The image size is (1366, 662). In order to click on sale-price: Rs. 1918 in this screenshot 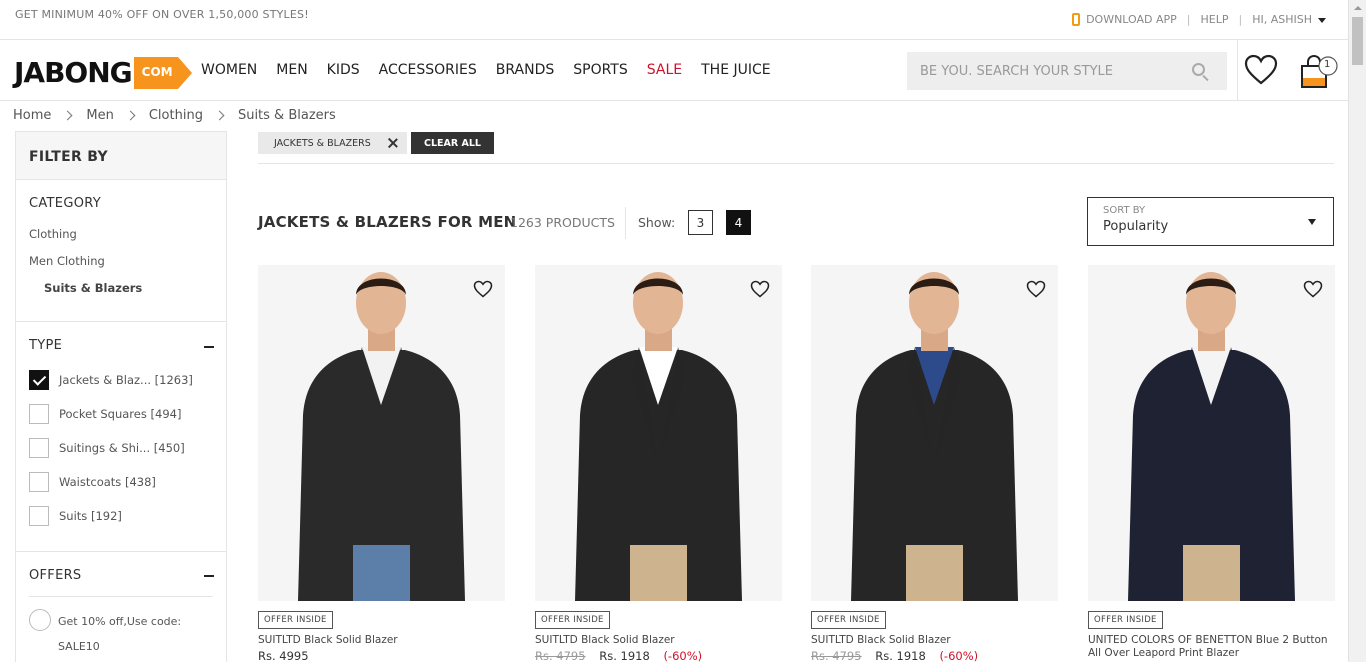, I will do `click(900, 655)`.